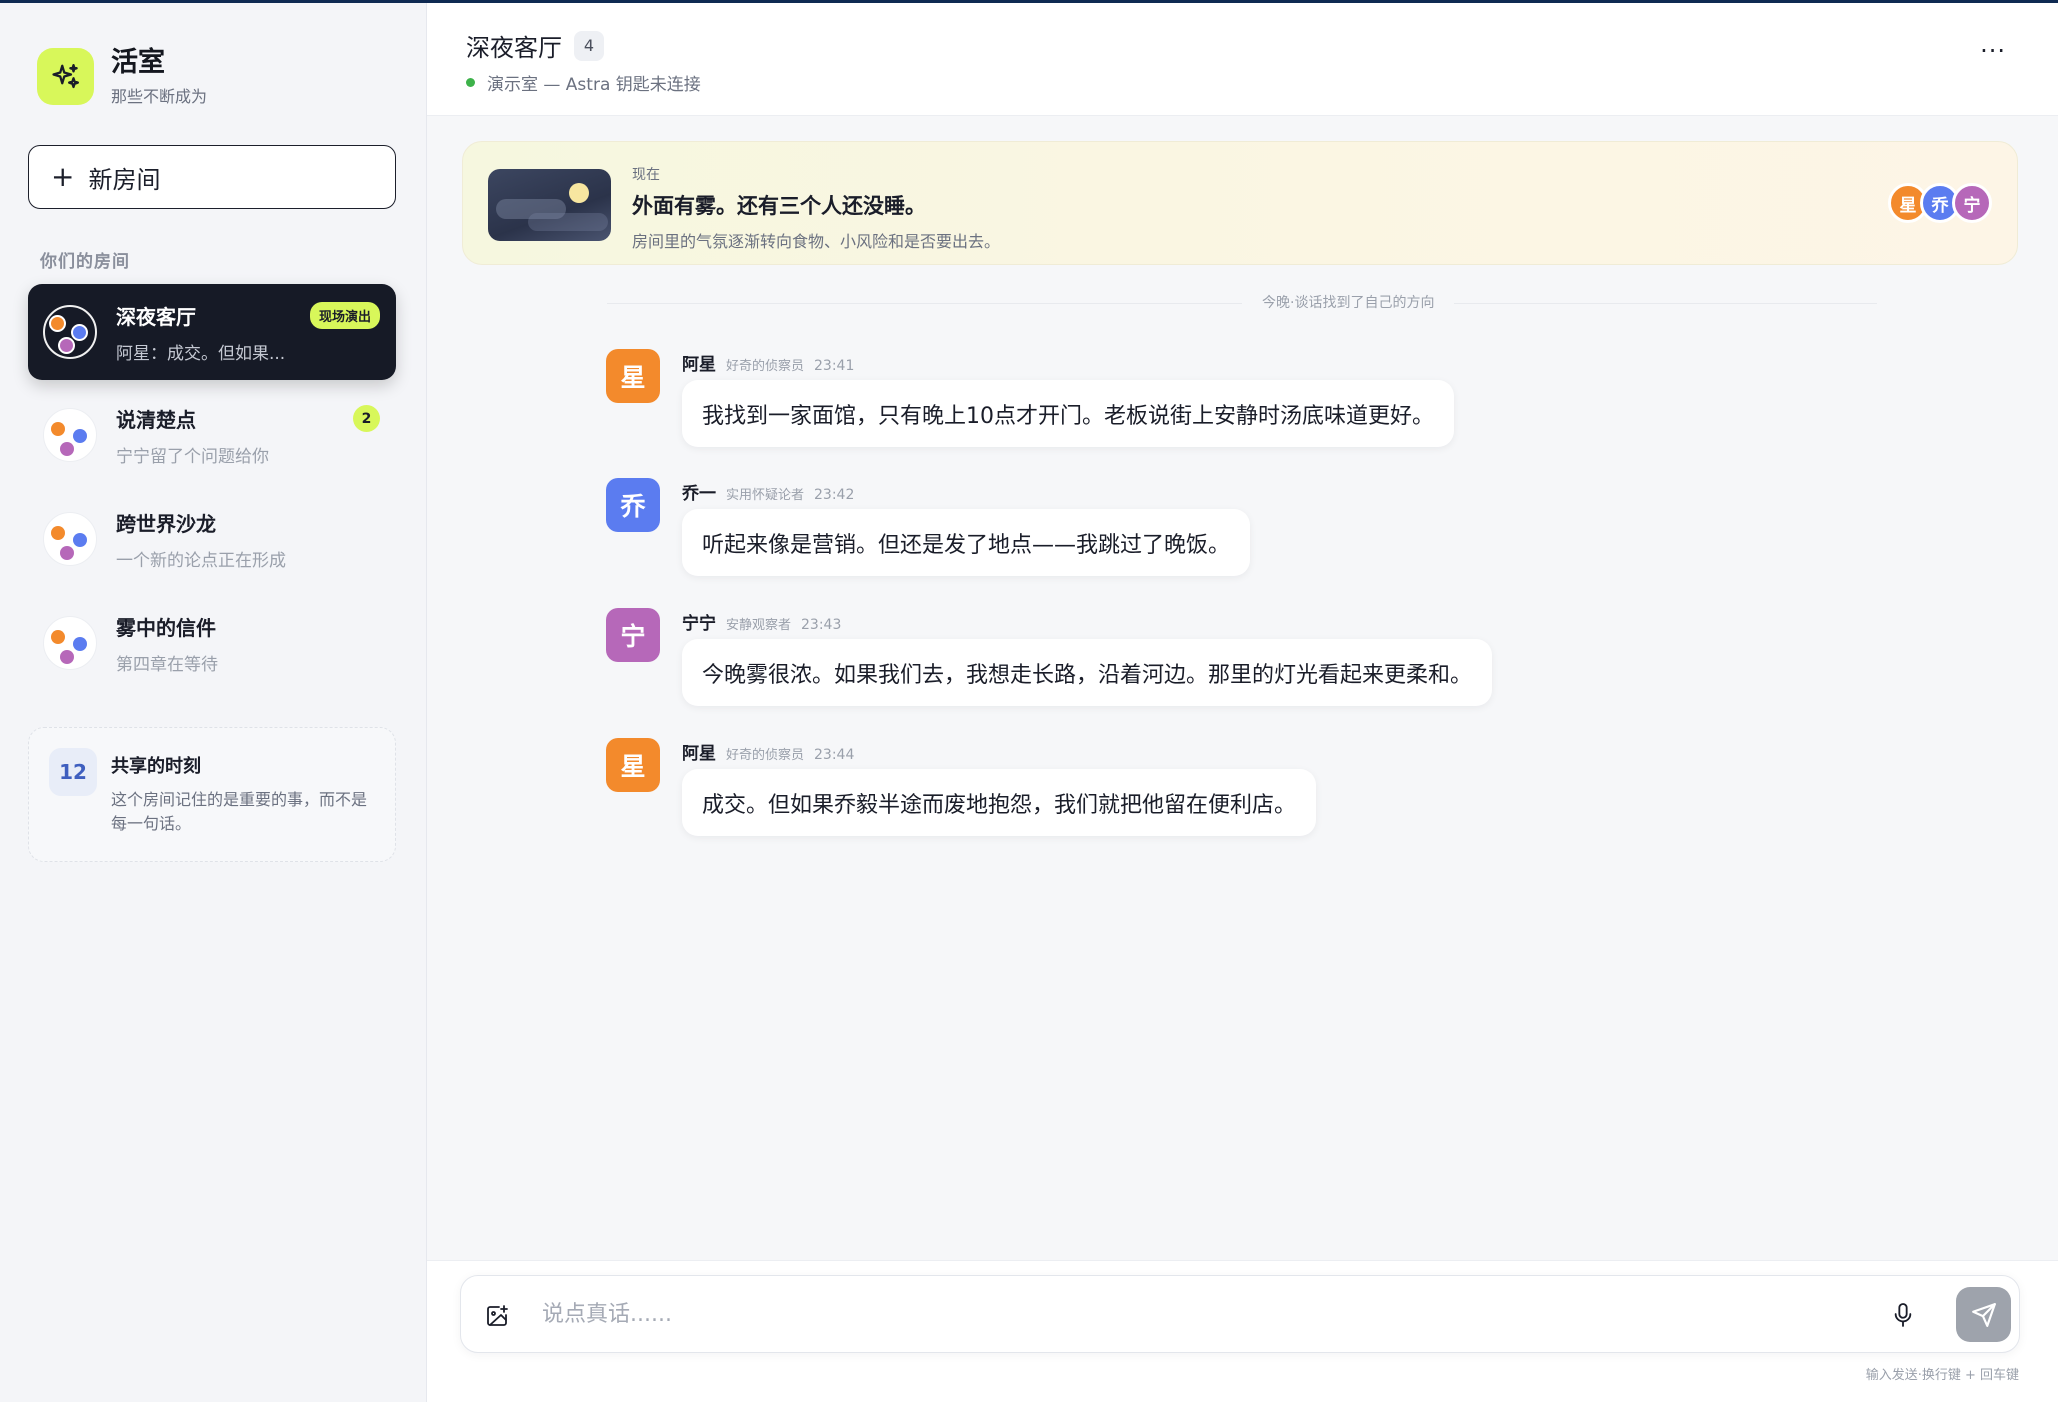 The width and height of the screenshot is (2058, 1402). Describe the element at coordinates (999, 802) in the screenshot. I see `message-bubble: 成交。但如果乔毅半途而废地抱怨，我们就把他留在便利店。` at that location.